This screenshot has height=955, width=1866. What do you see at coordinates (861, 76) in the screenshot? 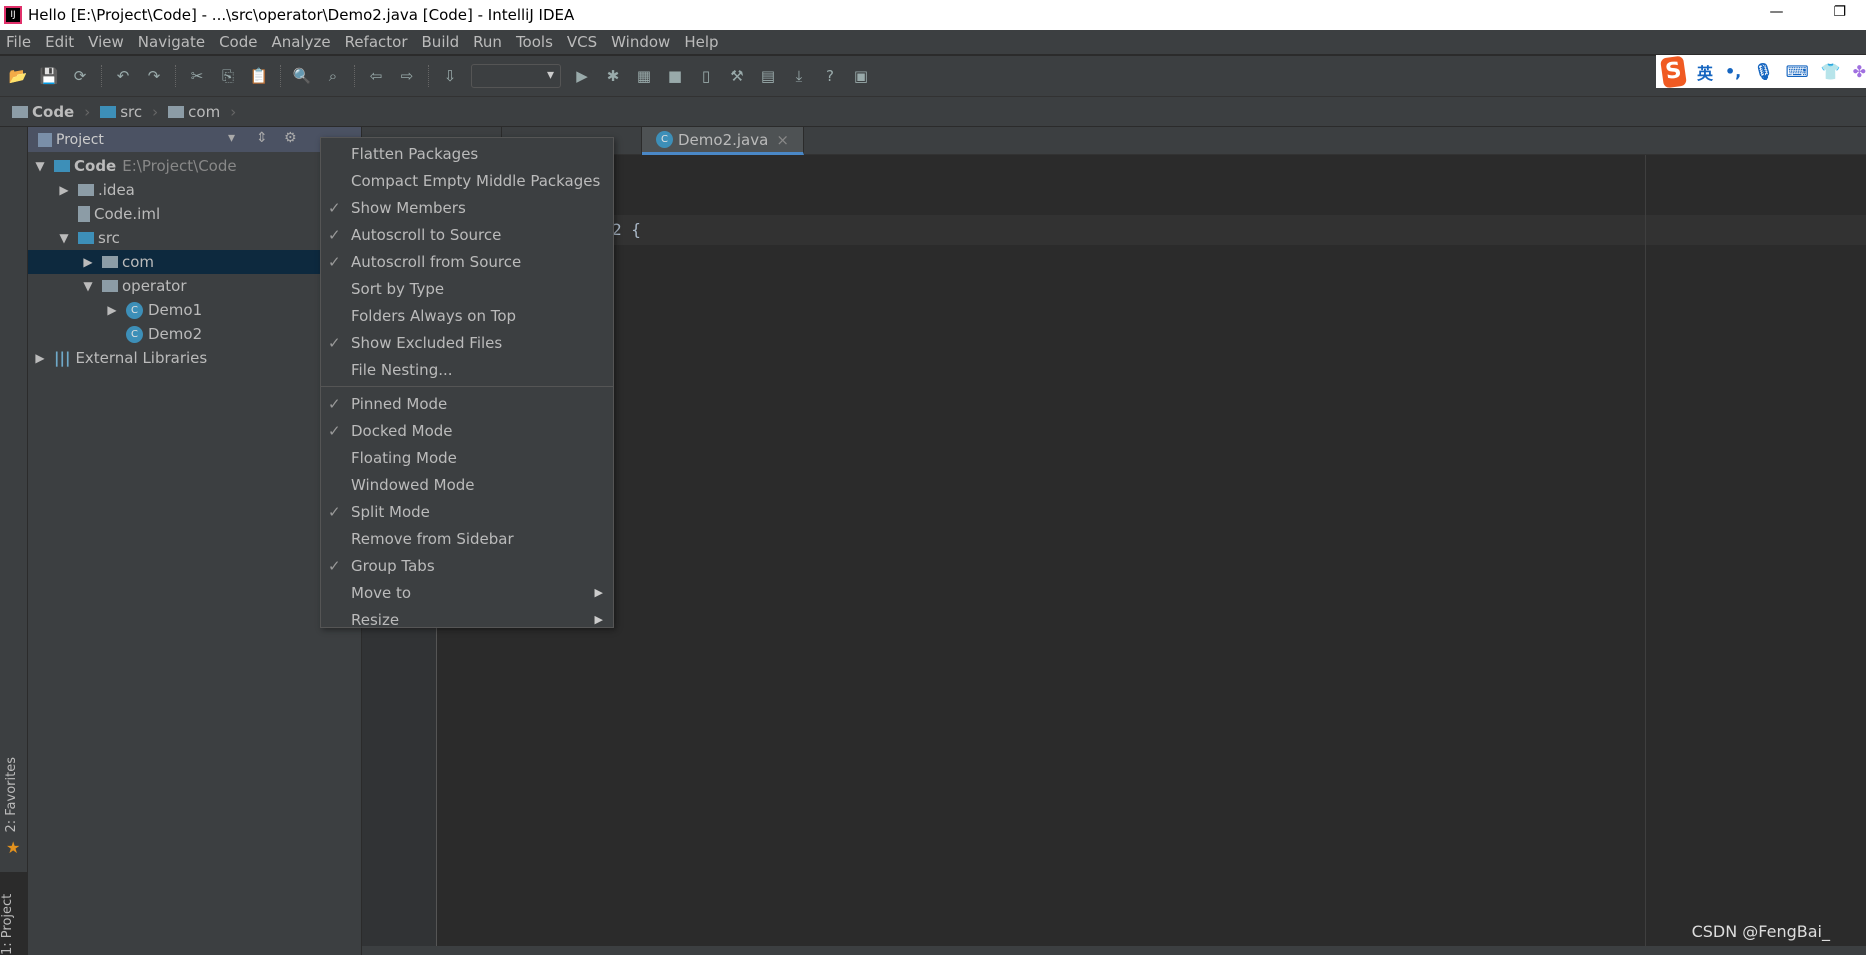
I see `sdk-manager-icon: ▣` at bounding box center [861, 76].